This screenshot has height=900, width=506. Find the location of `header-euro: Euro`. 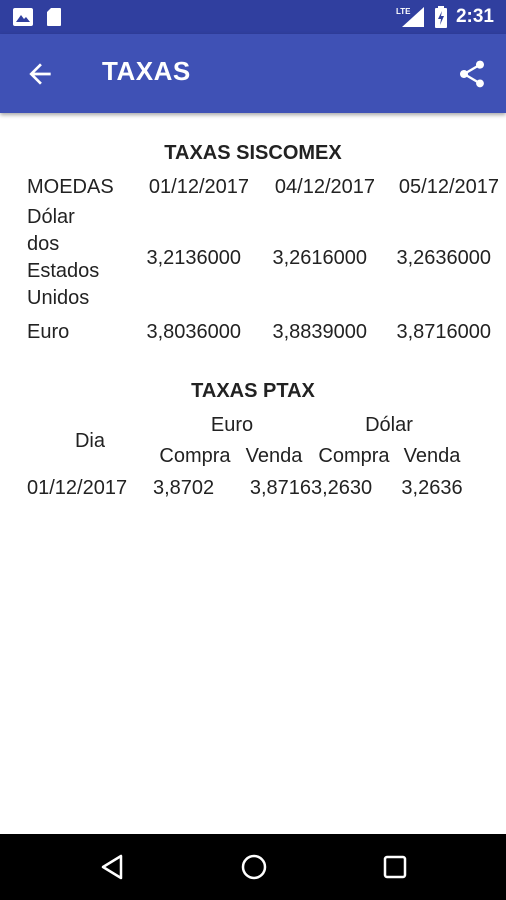

header-euro: Euro is located at coordinates (232, 424).